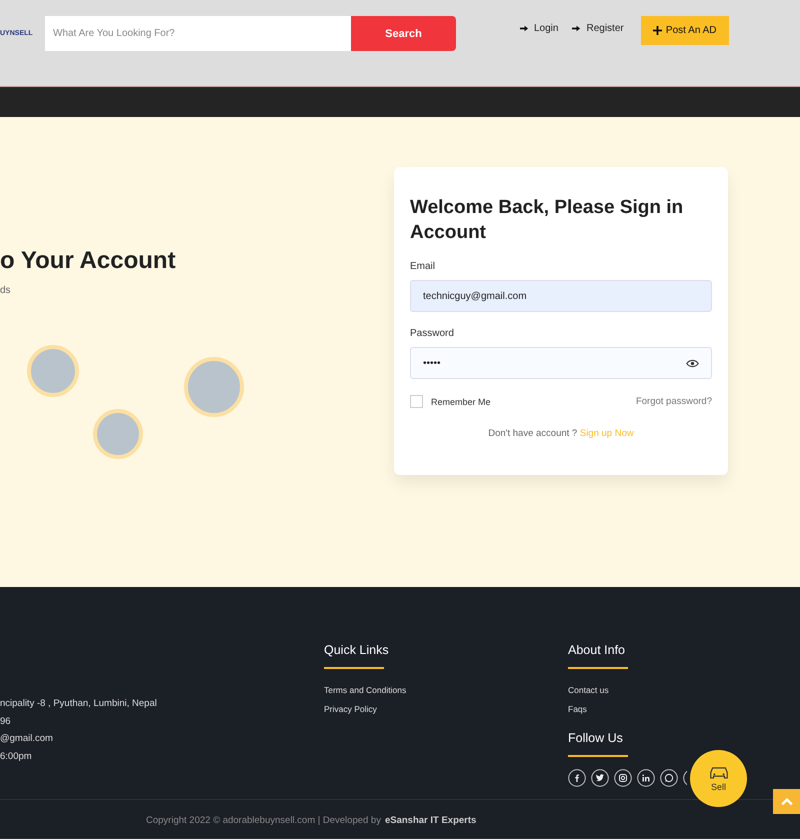  I want to click on contact-text: ncipality -8 , Pyuthan, Lumbini, Nepal, so click(79, 704).